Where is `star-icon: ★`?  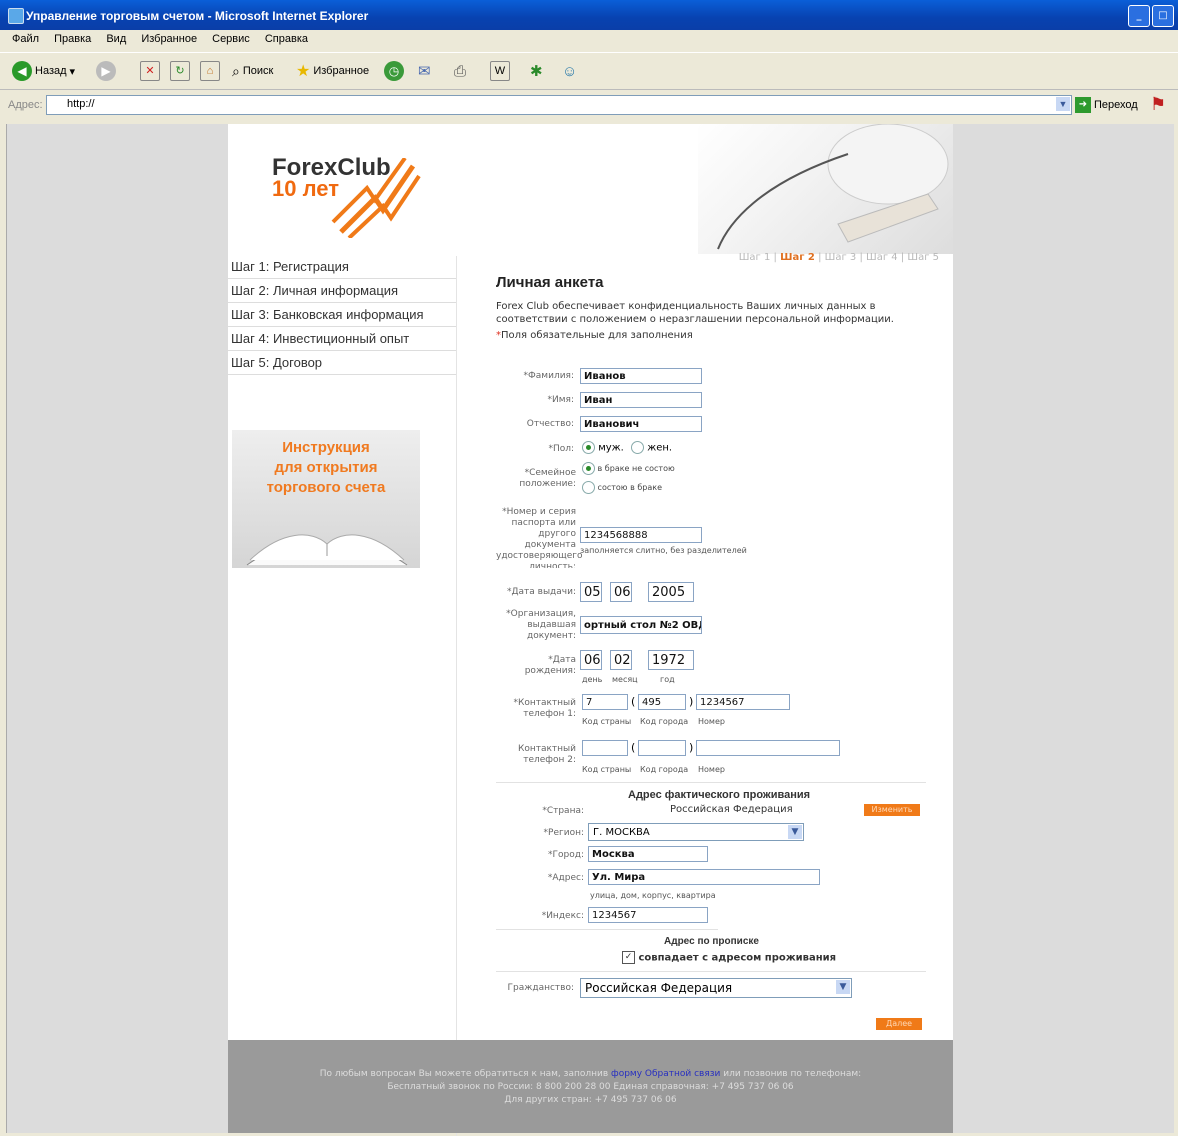
star-icon: ★ is located at coordinates (303, 71).